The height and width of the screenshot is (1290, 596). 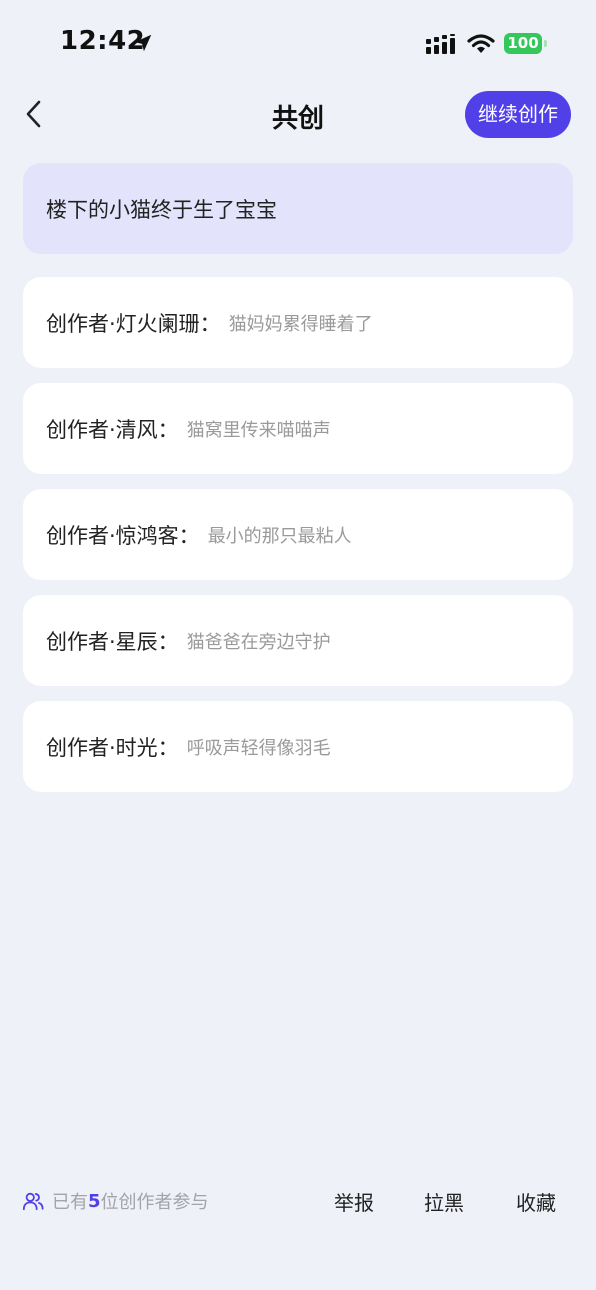 What do you see at coordinates (258, 430) in the screenshot?
I see `entry-text: 猫窝里传来喵喵声` at bounding box center [258, 430].